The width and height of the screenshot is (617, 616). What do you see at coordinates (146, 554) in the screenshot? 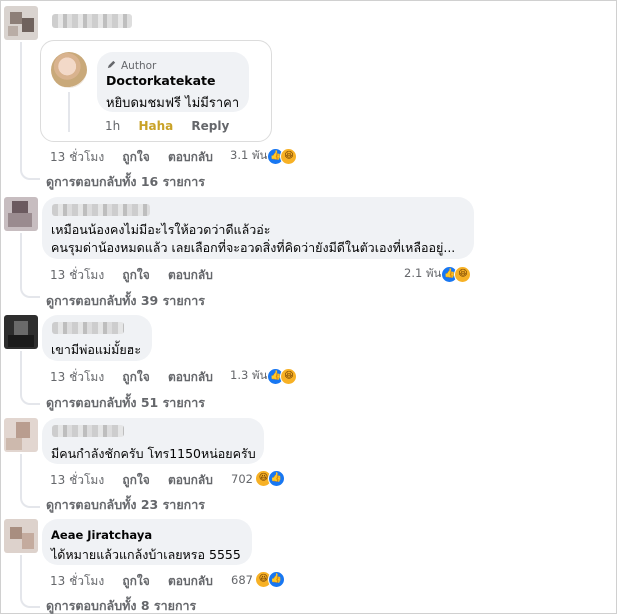
I see `comment-text: ได้หมายแล้วแกล้งบ้าเลยหรอ 5555` at bounding box center [146, 554].